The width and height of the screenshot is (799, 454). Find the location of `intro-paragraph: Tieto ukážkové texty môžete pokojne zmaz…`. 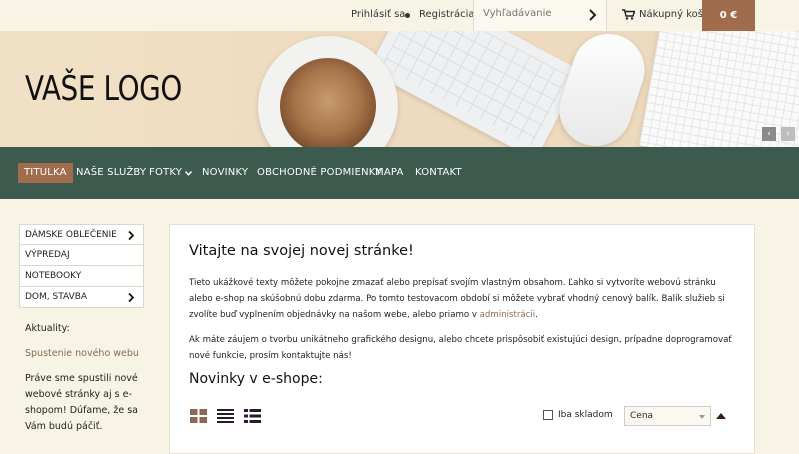

intro-paragraph: Tieto ukážkové texty môžete pokojne zmaz… is located at coordinates (464, 299).